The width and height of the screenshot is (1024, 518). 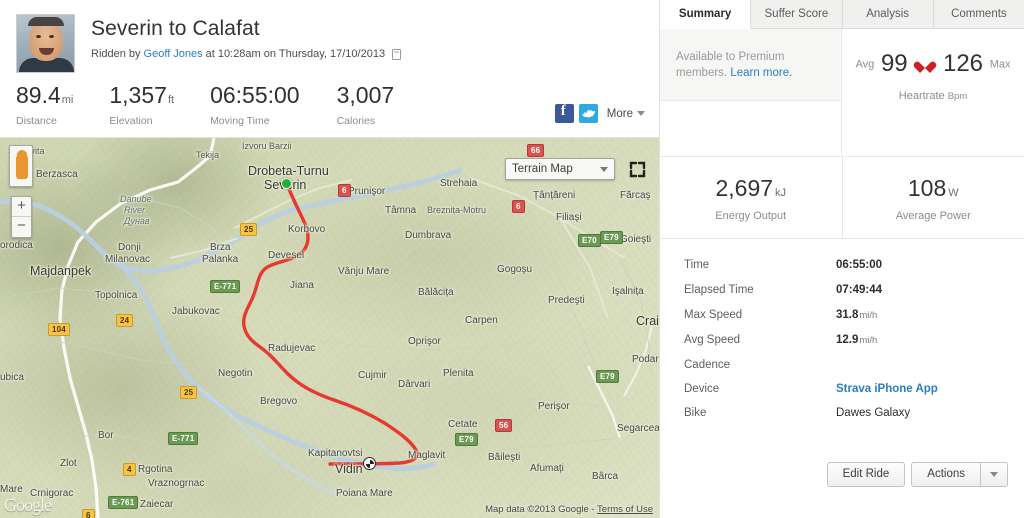 I want to click on actions-button: Actions, so click(x=945, y=474).